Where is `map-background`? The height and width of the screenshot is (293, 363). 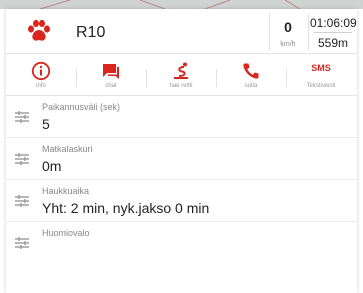
map-background is located at coordinates (181, 4).